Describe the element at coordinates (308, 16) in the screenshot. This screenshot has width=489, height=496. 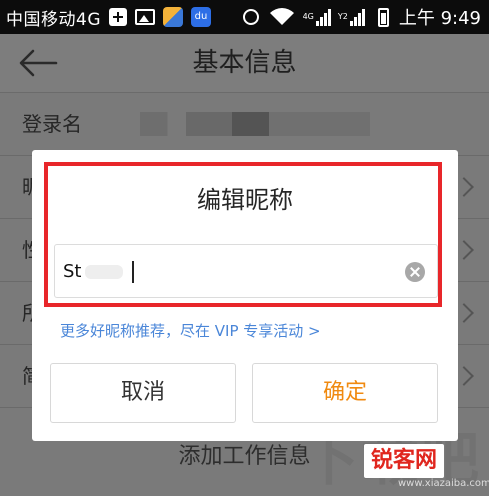
I see `network-tag-top: 4G` at that location.